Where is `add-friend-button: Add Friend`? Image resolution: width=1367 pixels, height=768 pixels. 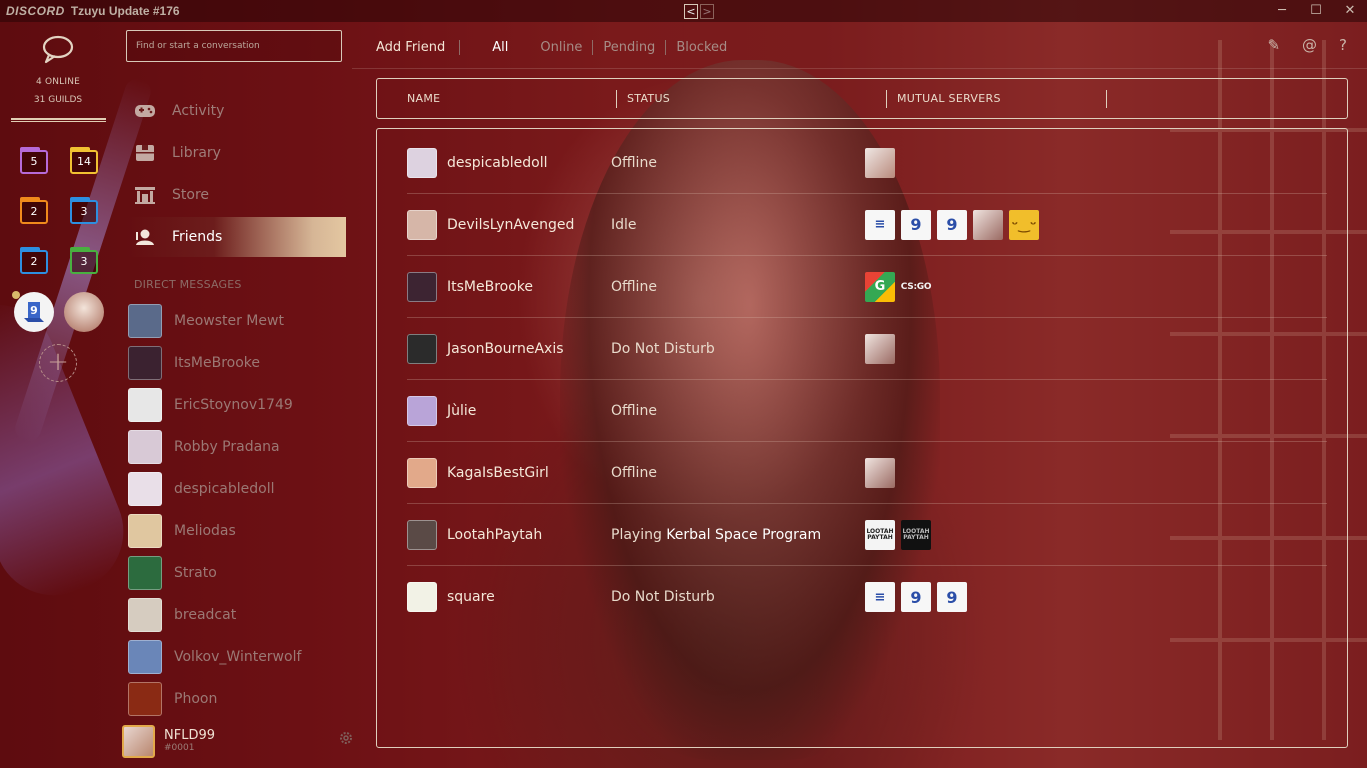
add-friend-button: Add Friend is located at coordinates (418, 47).